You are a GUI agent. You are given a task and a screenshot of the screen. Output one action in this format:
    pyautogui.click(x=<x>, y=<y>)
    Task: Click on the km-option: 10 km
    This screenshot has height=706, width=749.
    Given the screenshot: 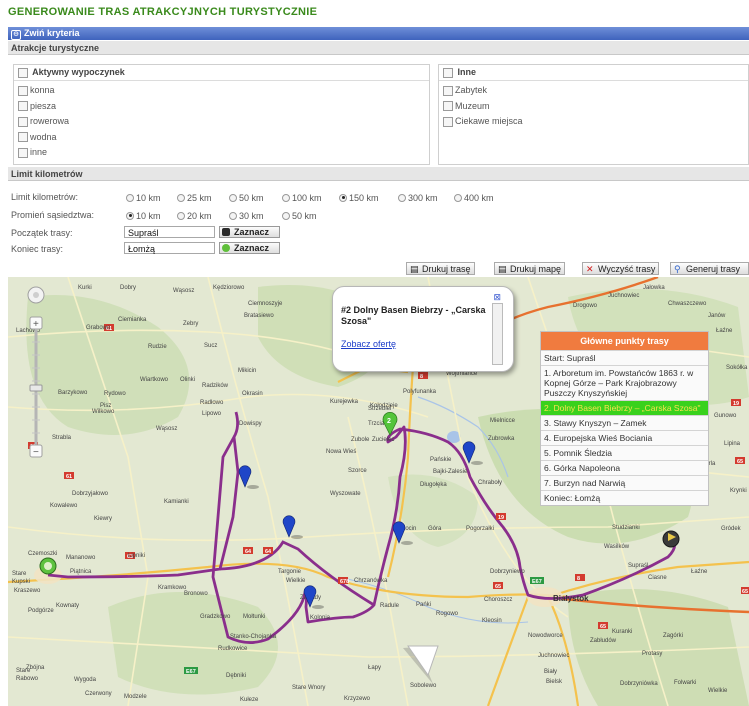 What is the action you would take?
    pyautogui.click(x=143, y=198)
    